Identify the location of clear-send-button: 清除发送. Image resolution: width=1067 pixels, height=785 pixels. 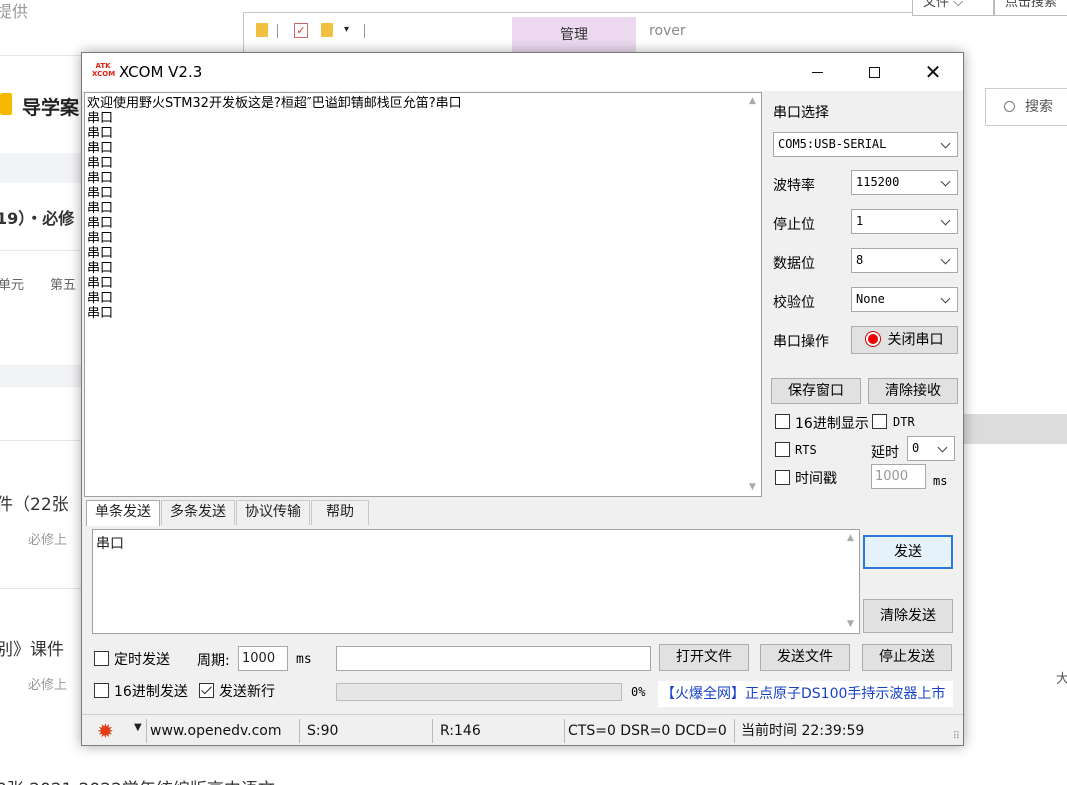
(908, 616).